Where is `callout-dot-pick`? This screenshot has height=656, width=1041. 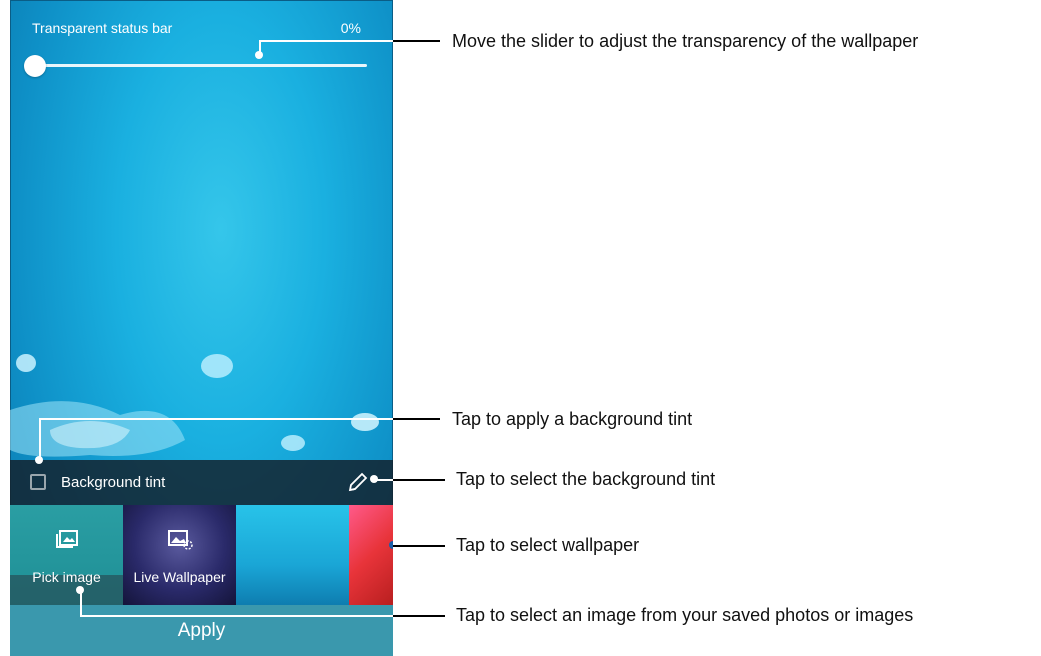 callout-dot-pick is located at coordinates (80, 590).